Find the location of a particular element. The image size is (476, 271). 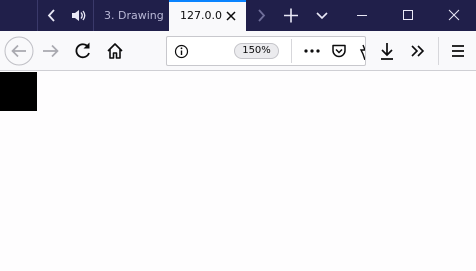

tab-strip: 3. Drawing 127.0.0 is located at coordinates (238, 15).